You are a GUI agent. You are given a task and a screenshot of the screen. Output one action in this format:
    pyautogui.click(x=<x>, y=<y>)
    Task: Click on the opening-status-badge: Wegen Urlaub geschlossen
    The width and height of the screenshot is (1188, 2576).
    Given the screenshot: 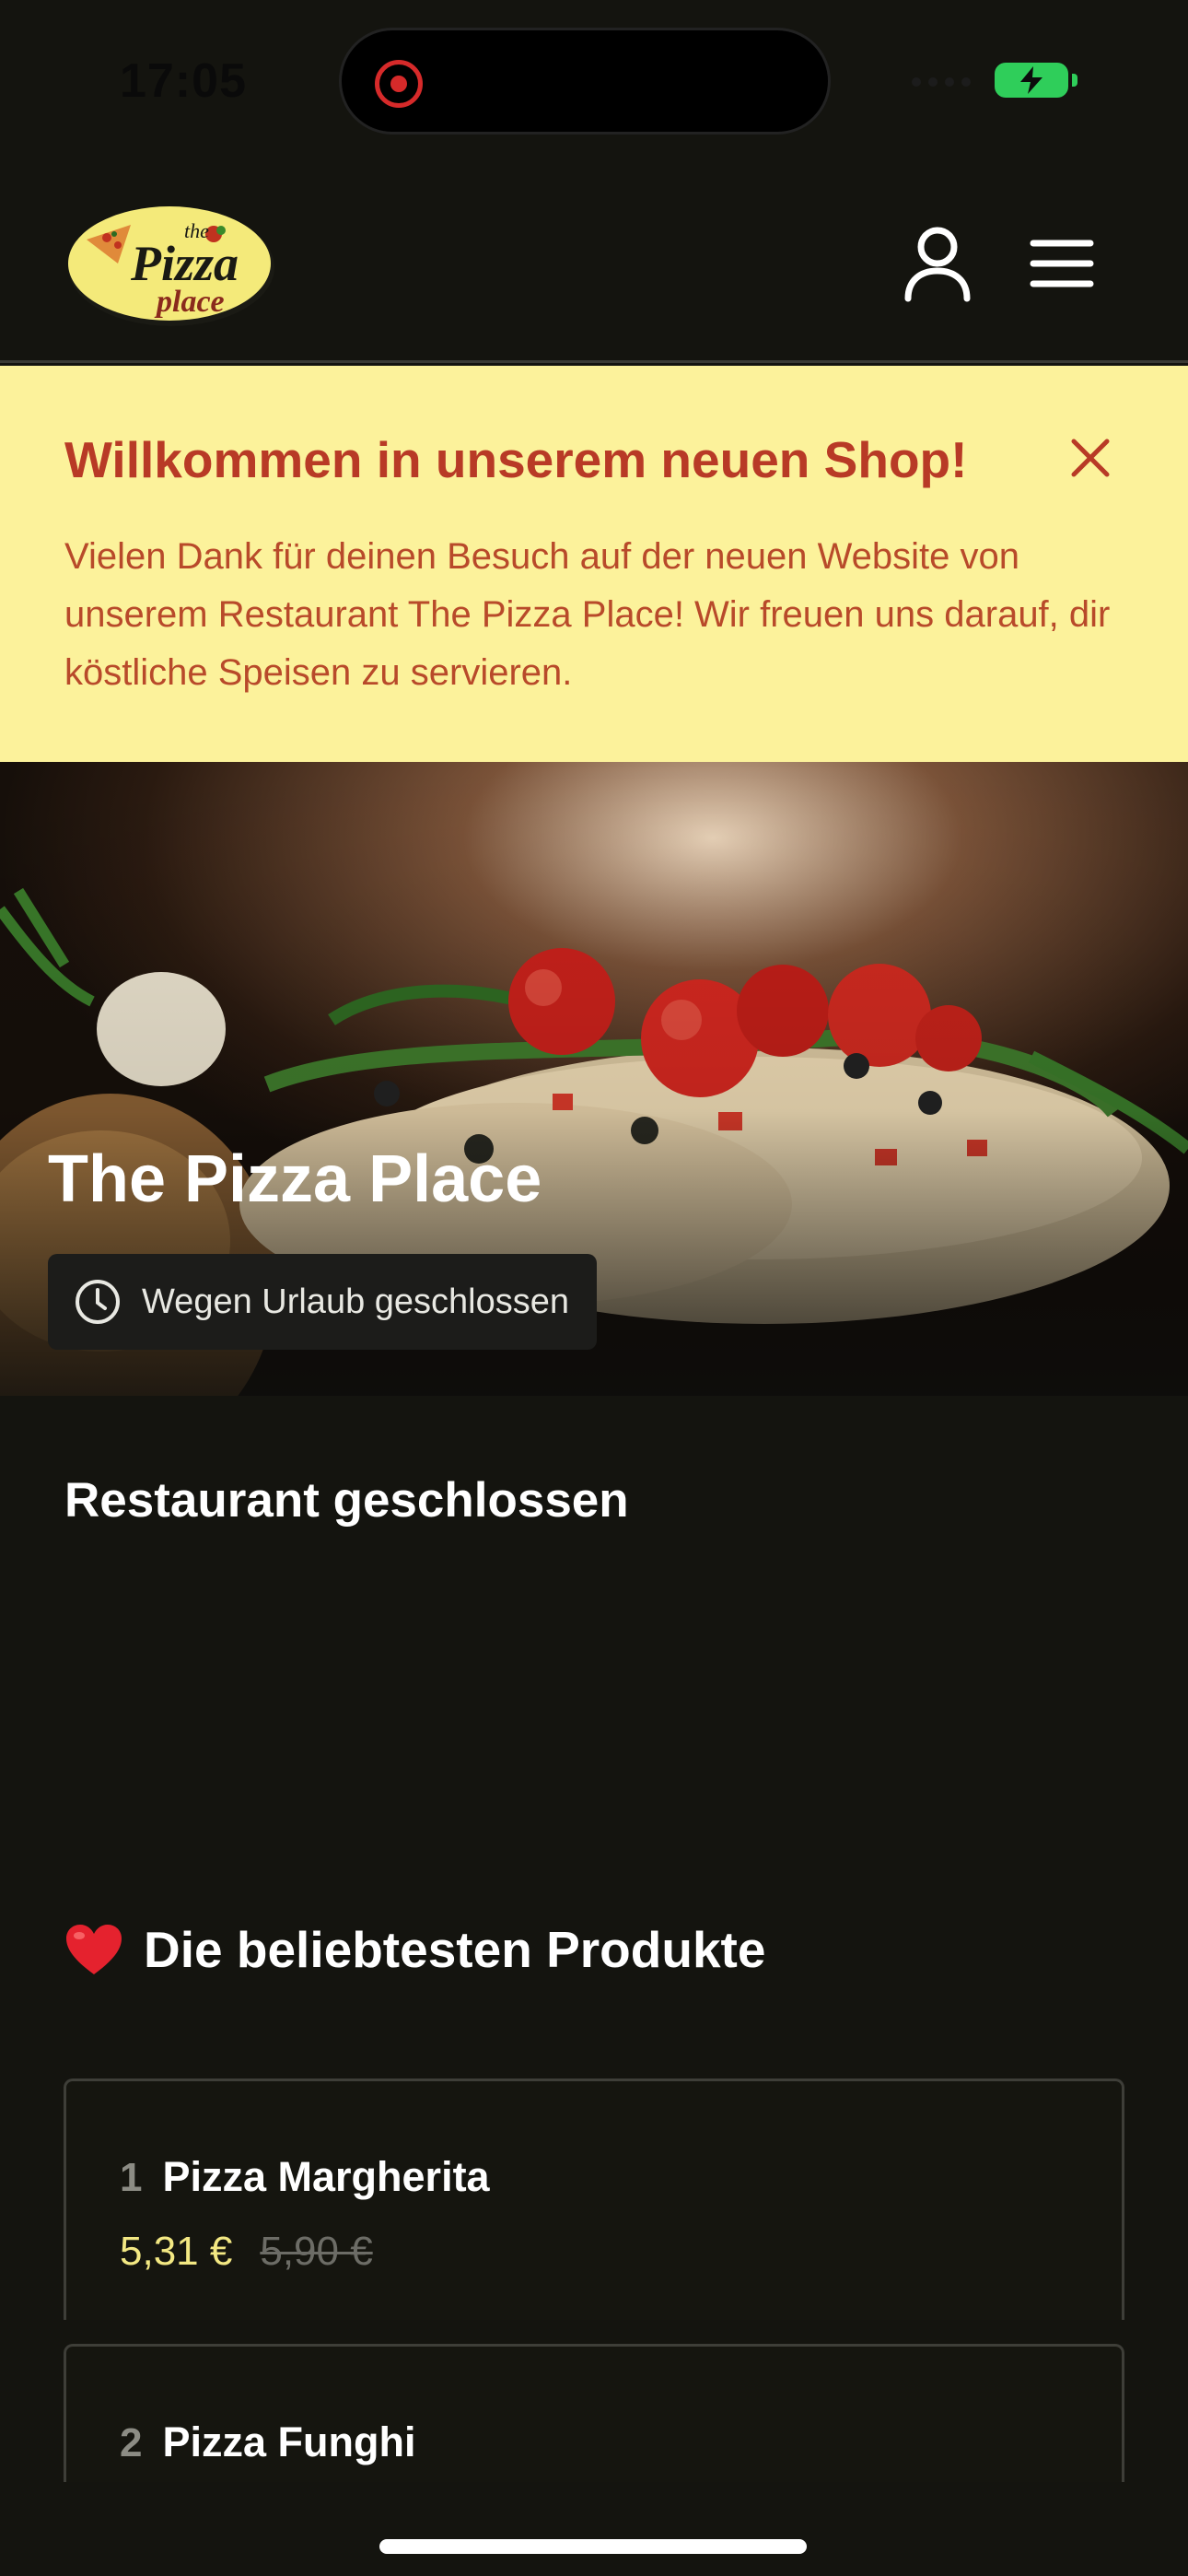 What is the action you would take?
    pyautogui.click(x=323, y=1302)
    